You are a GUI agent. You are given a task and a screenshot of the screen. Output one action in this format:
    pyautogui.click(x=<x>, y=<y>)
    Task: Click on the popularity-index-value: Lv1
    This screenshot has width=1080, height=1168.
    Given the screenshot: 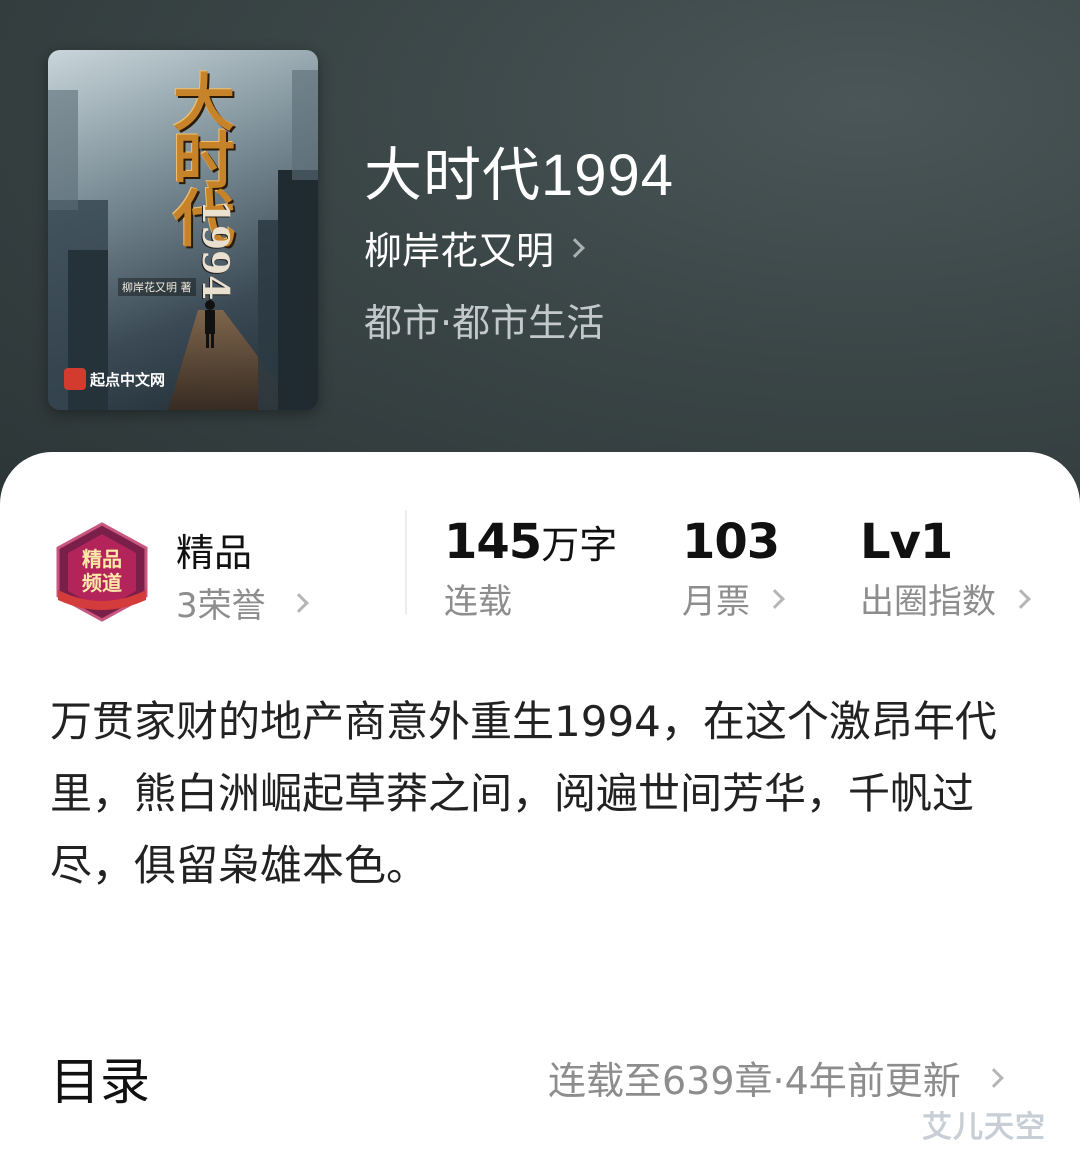 What is the action you would take?
    pyautogui.click(x=906, y=542)
    